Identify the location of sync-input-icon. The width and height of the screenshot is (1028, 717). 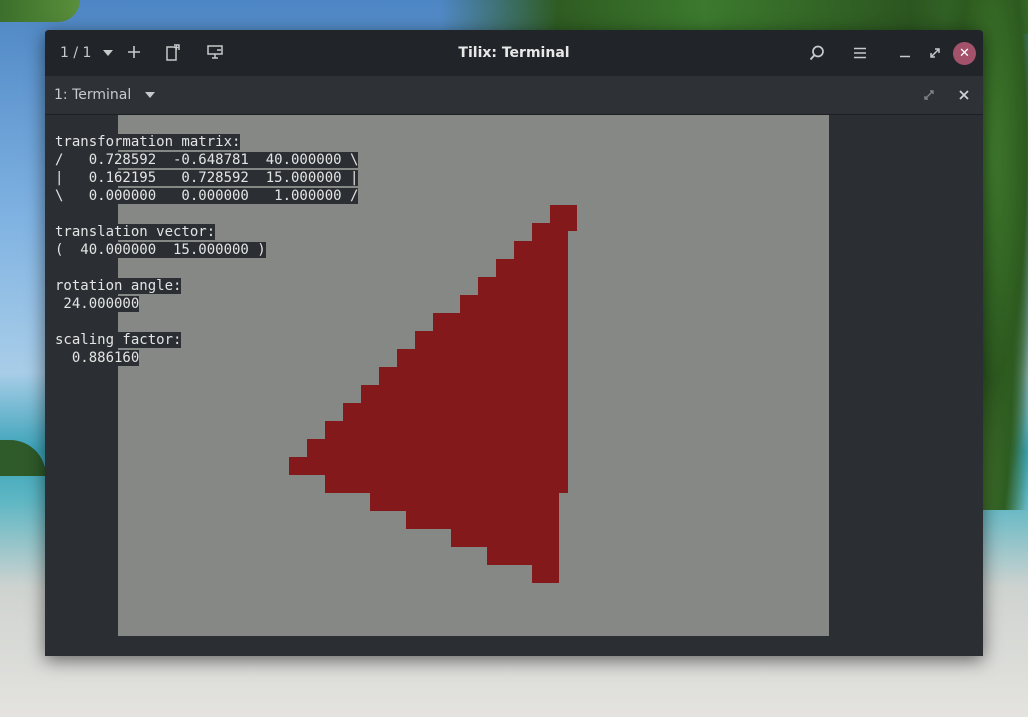
(215, 52).